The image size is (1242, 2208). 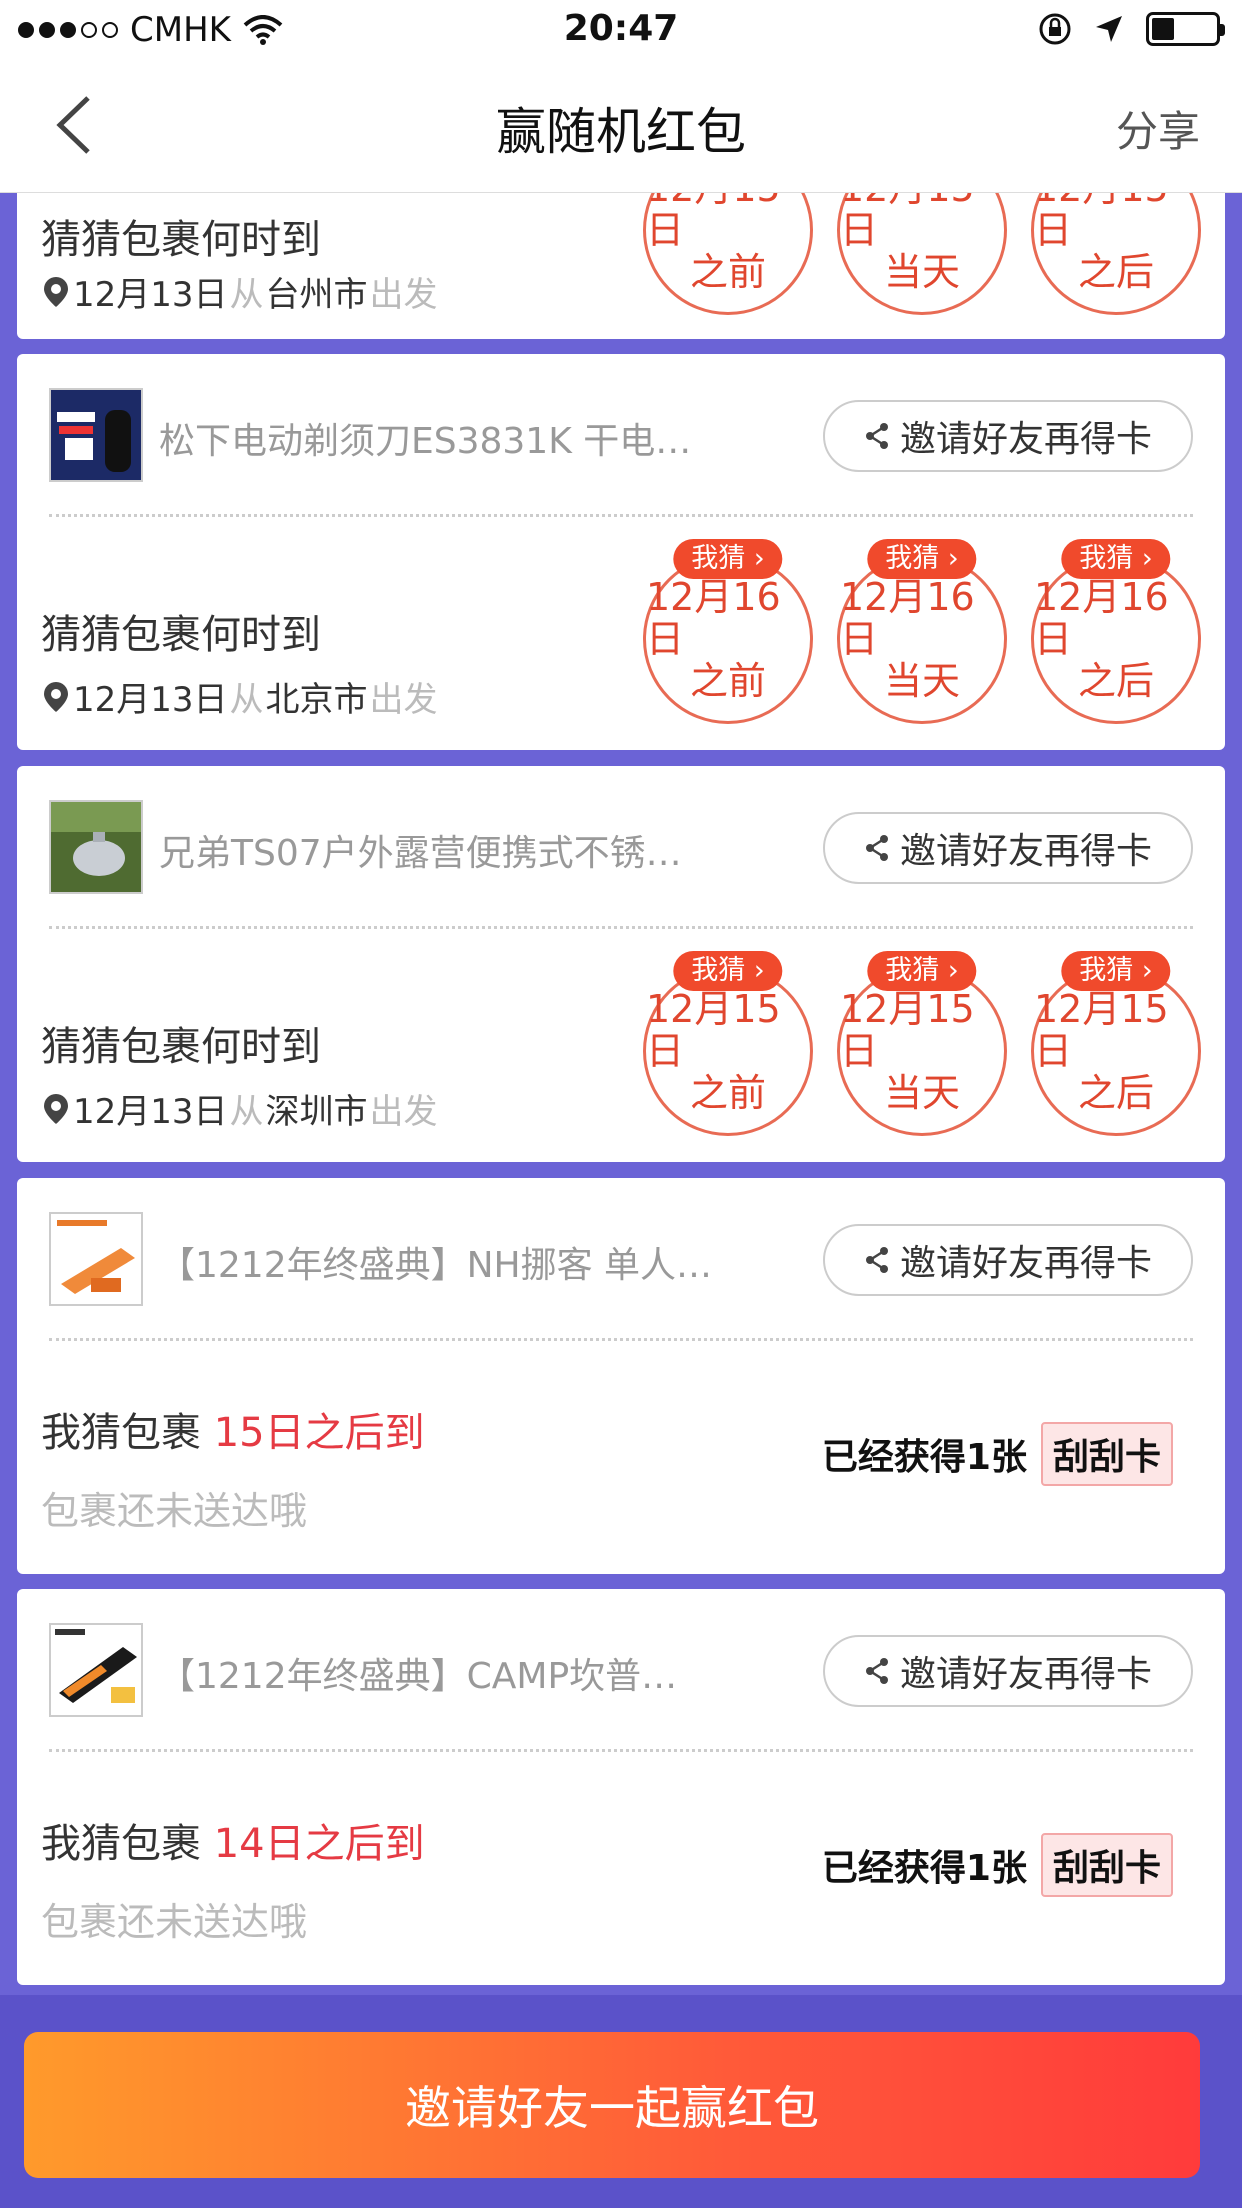 I want to click on guess-result-title: 我猜包裹 15日之后到, so click(x=233, y=1429).